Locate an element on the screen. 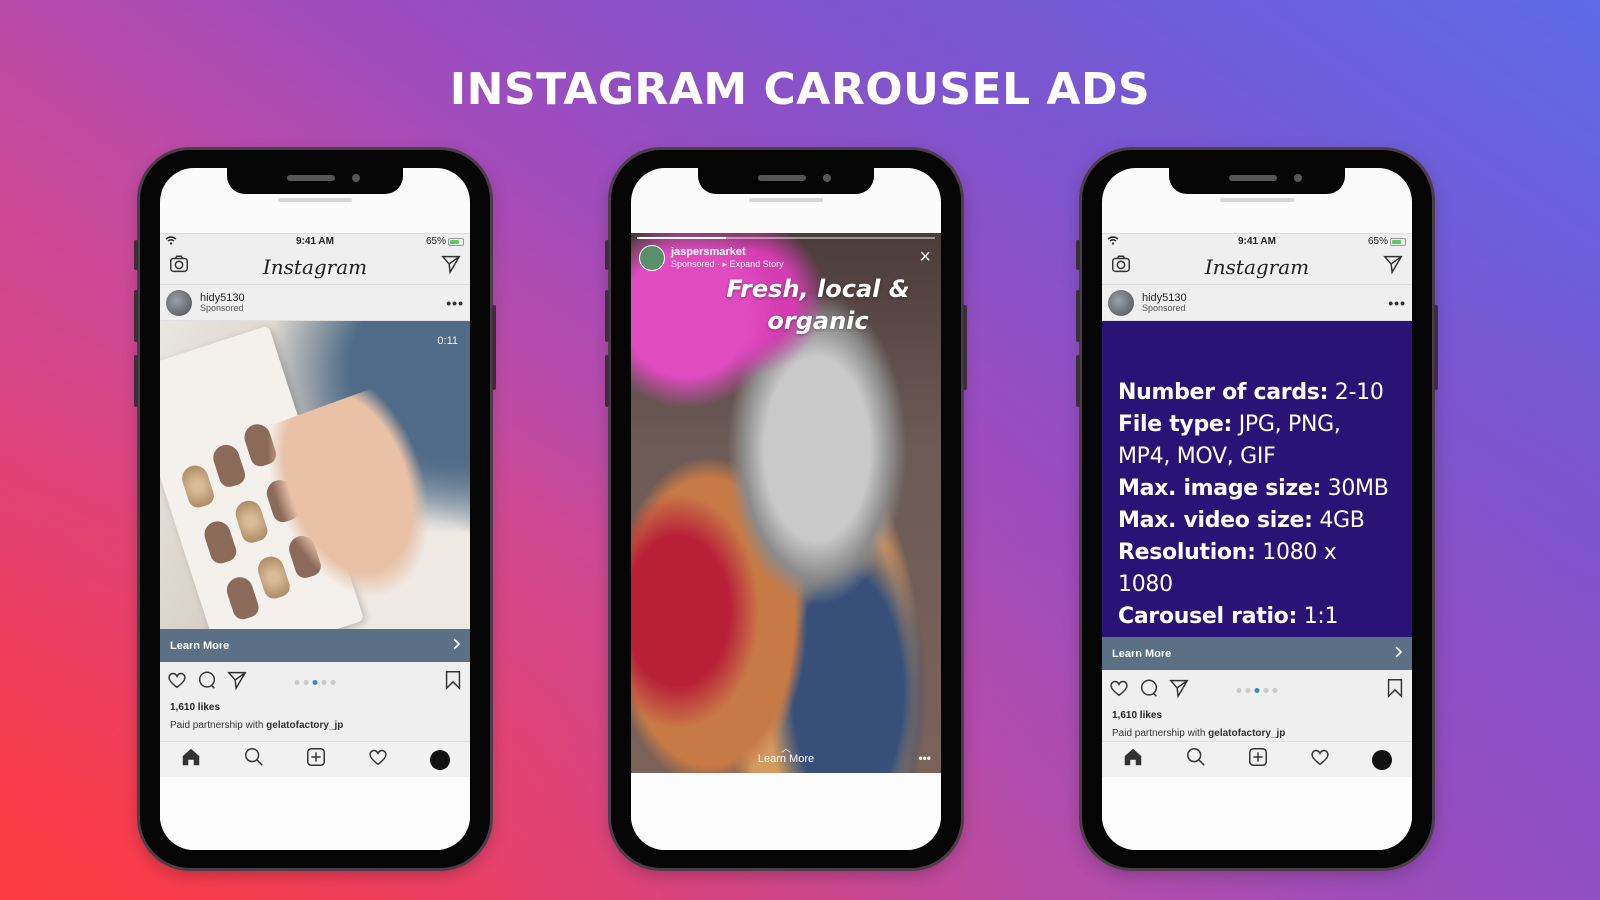 The height and width of the screenshot is (900, 1600). sponsored-label: Sponsored is located at coordinates (222, 307).